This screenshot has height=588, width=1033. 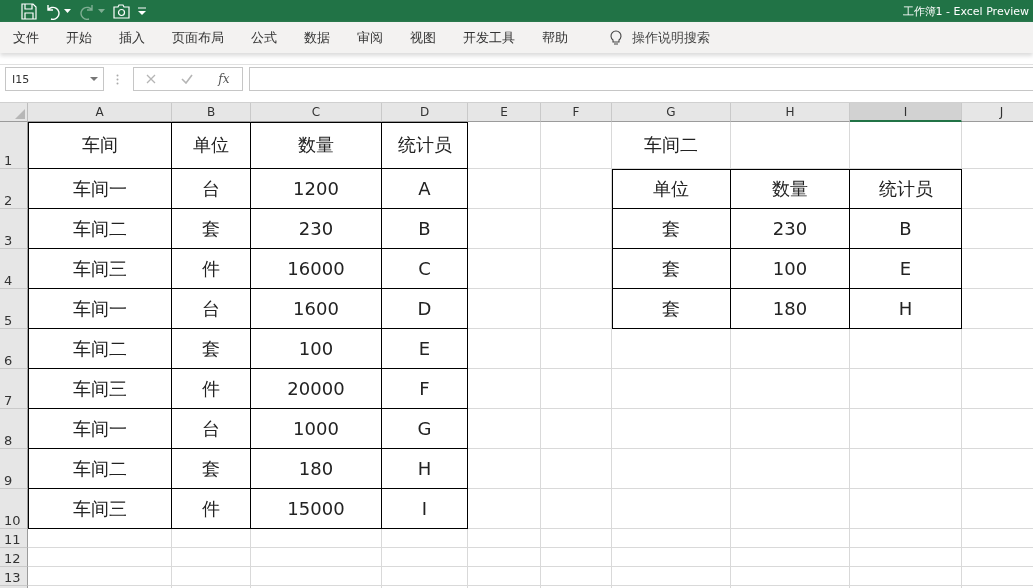 I want to click on row-header: 9, so click(x=14, y=469).